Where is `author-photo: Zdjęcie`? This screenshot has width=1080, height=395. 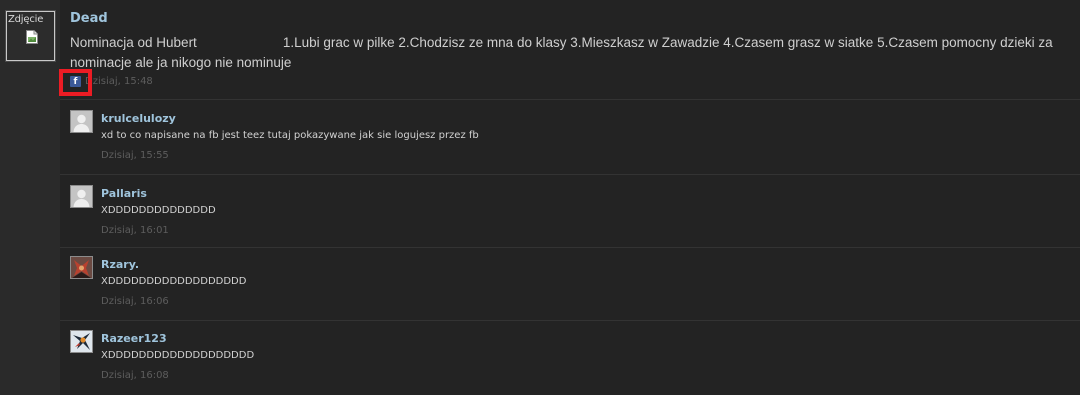 author-photo: Zdjęcie is located at coordinates (30, 36).